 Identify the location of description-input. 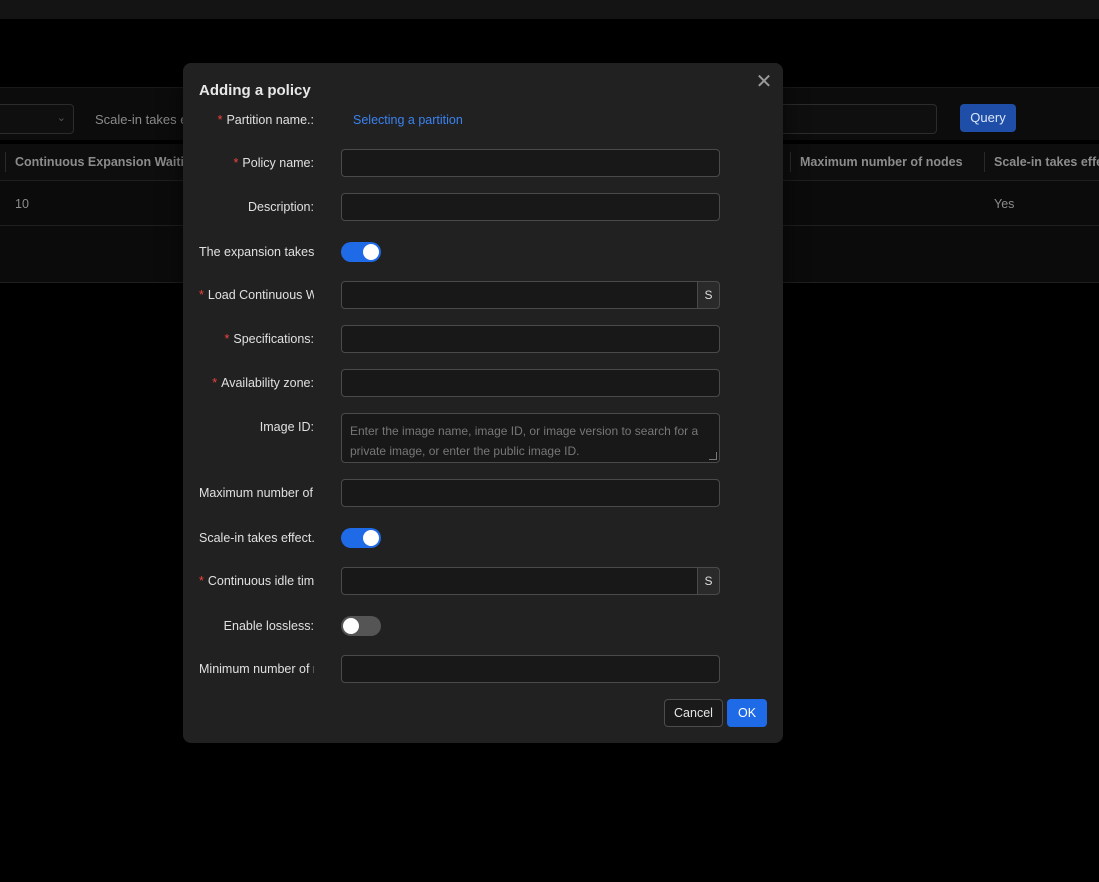
(530, 207).